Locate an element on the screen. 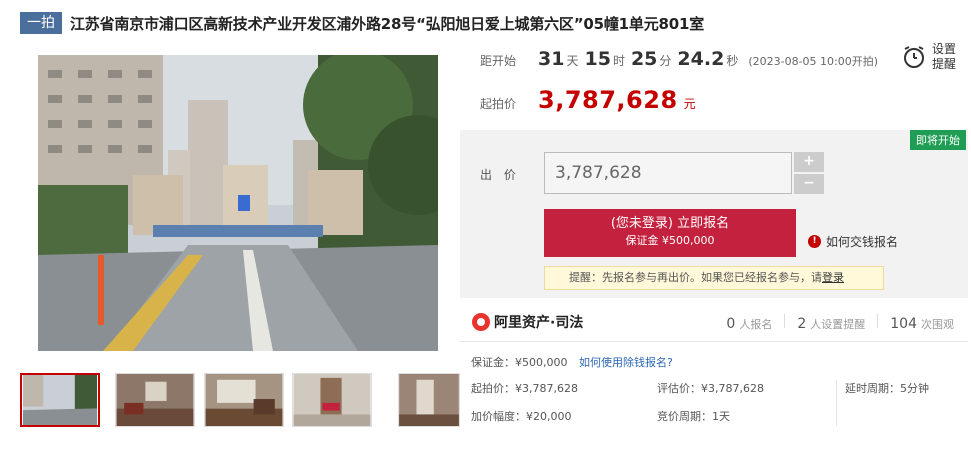 Image resolution: width=971 pixels, height=461 pixels. countdown-minutes-unit: 分 is located at coordinates (665, 61).